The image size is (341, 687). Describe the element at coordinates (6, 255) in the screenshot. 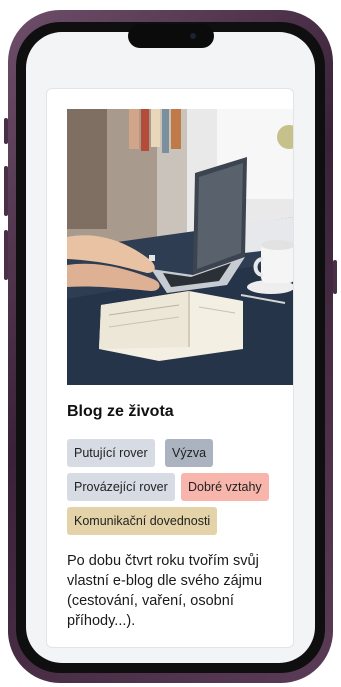

I see `phone-volume-down-button` at that location.